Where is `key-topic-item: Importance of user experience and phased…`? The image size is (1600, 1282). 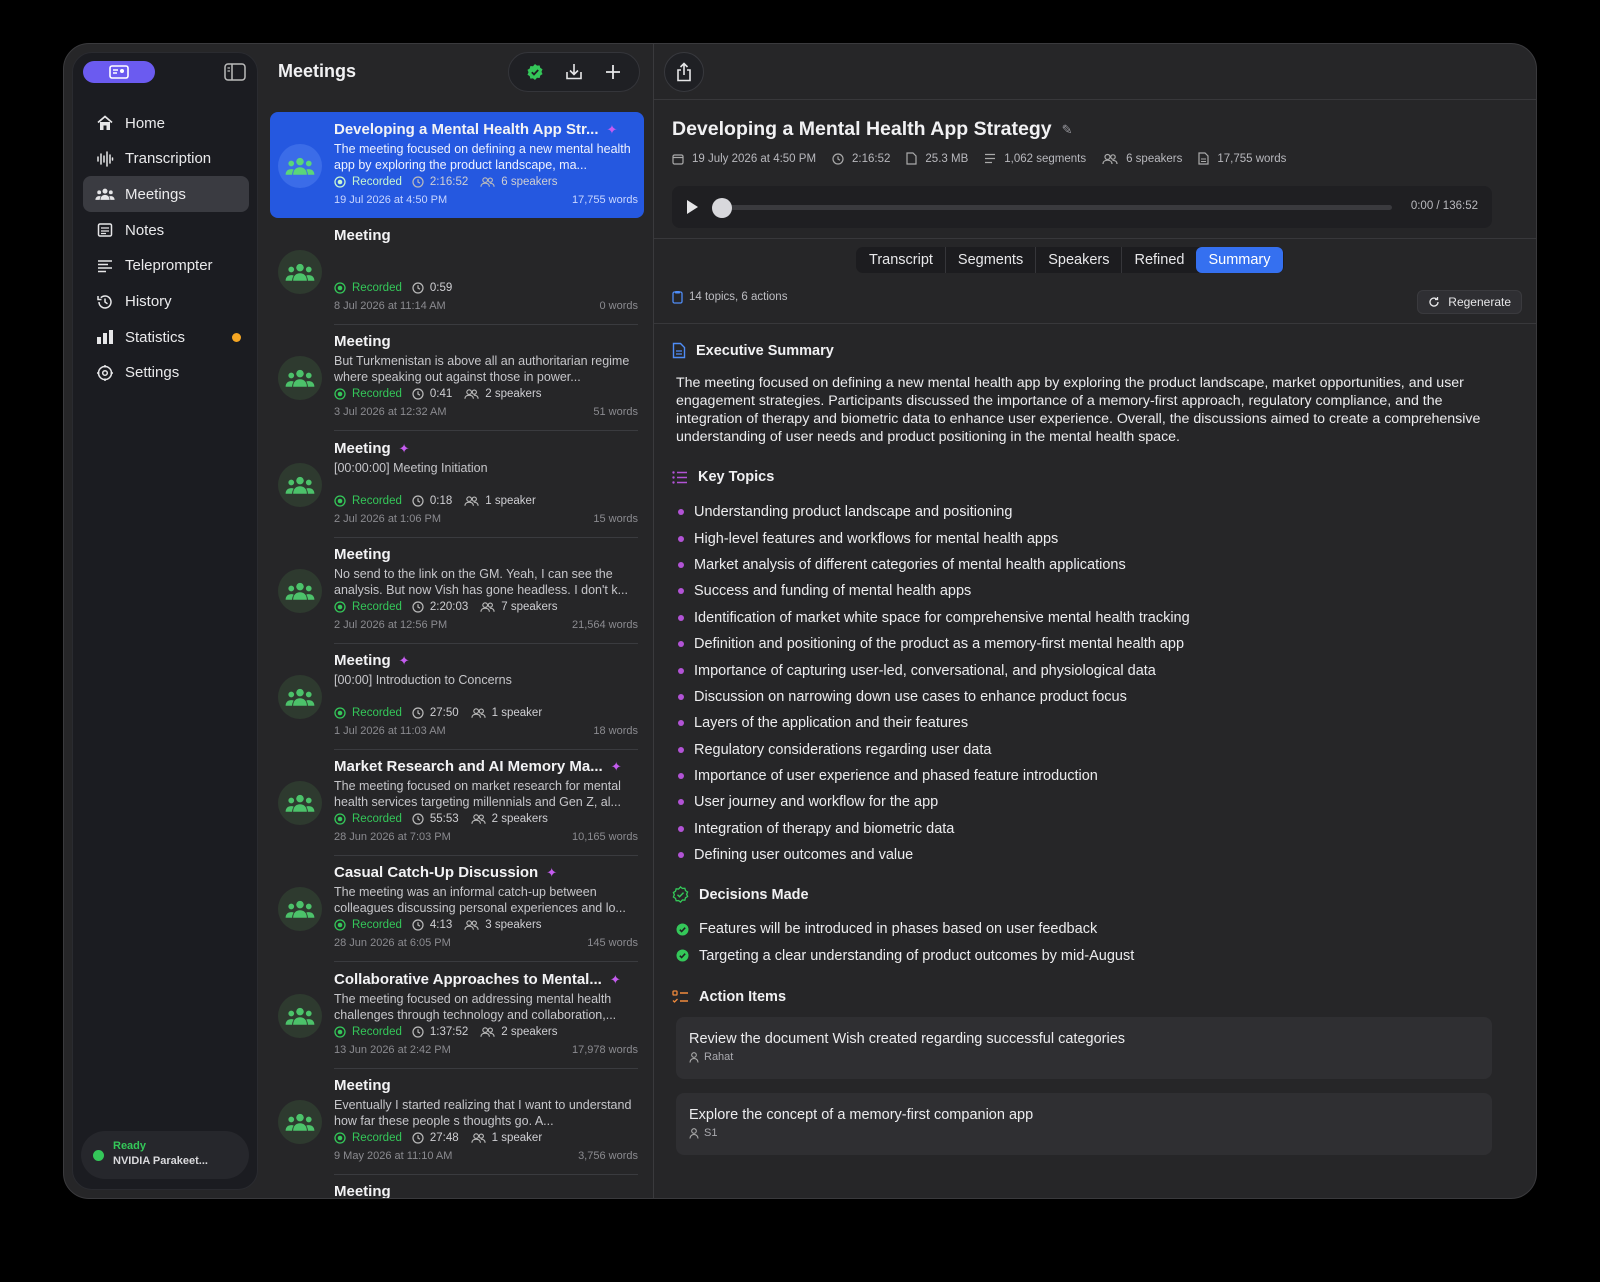
key-topic-item: Importance of user experience and phased… is located at coordinates (1085, 776).